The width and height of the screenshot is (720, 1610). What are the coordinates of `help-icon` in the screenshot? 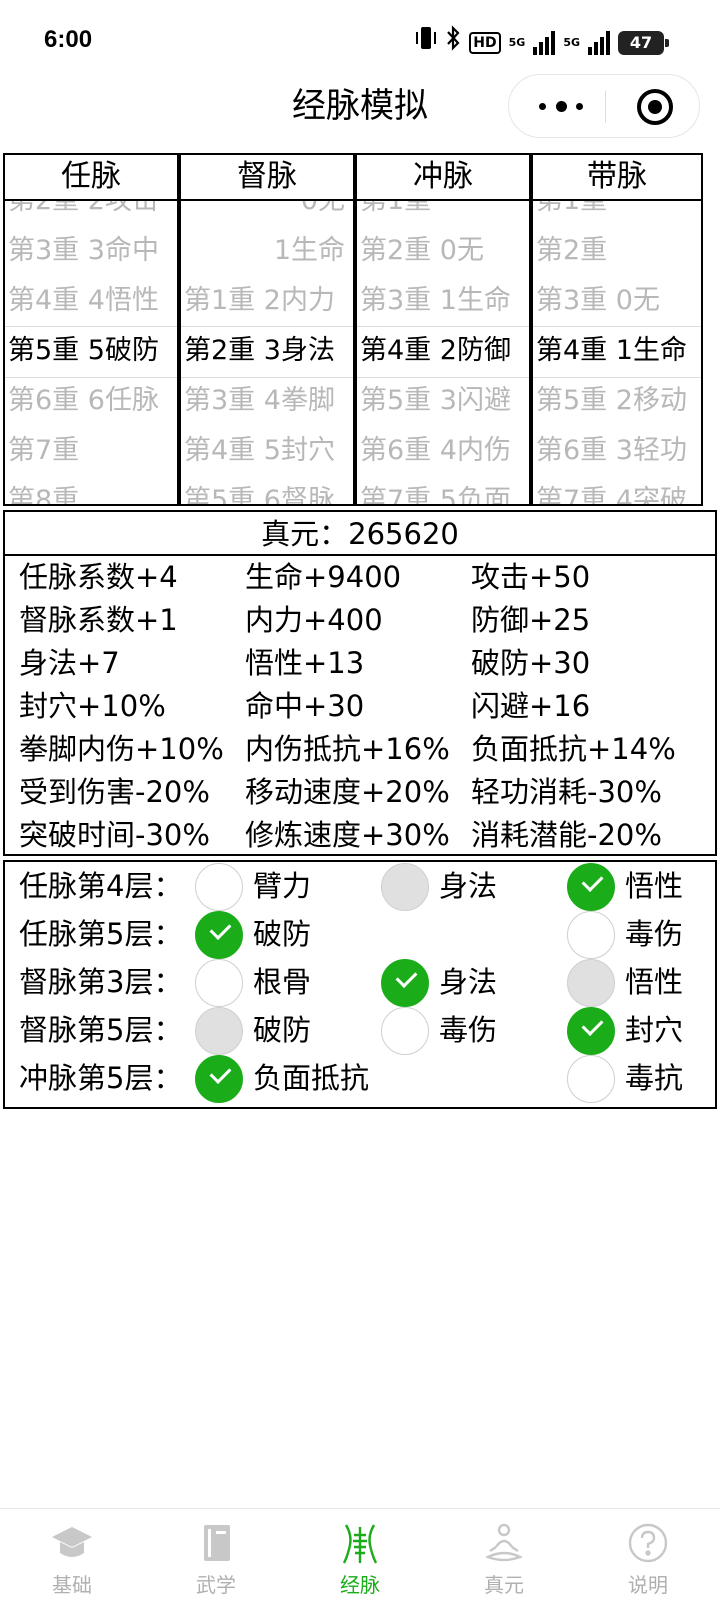 It's located at (648, 1543).